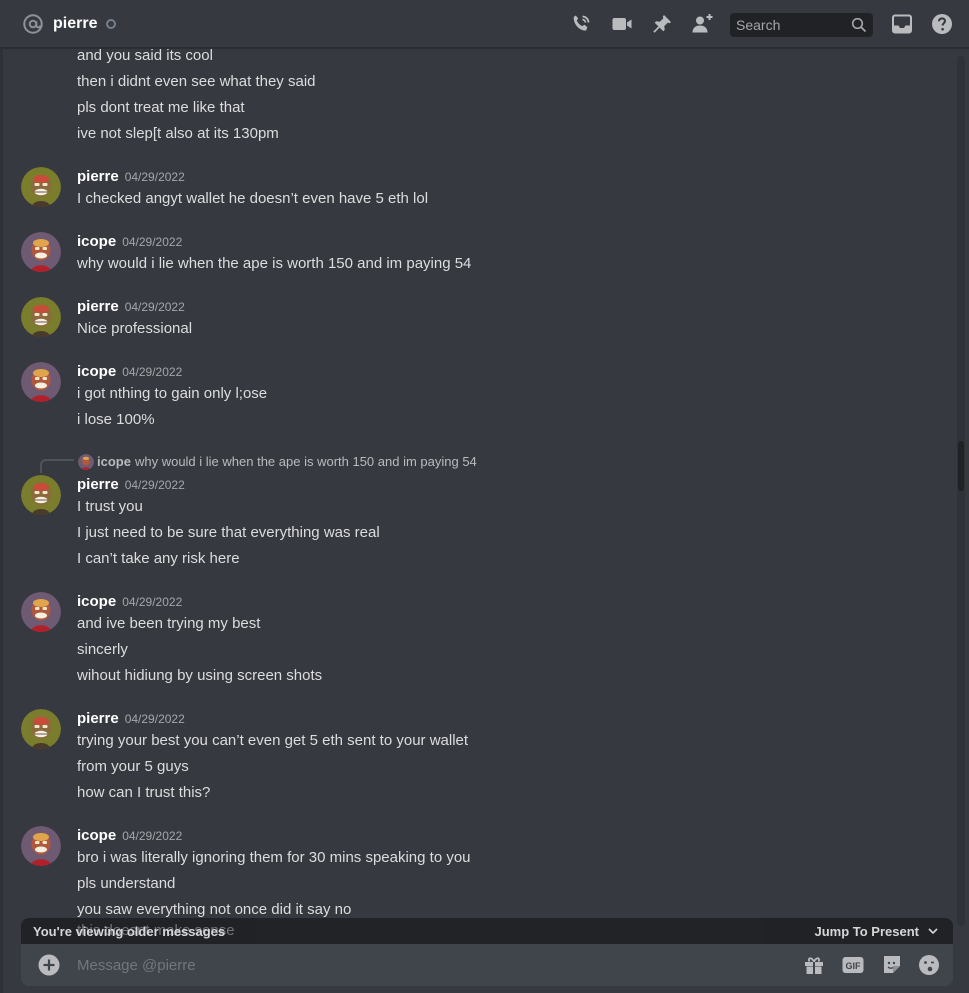  I want to click on jump-to-present-button: Jump To Present, so click(876, 932).